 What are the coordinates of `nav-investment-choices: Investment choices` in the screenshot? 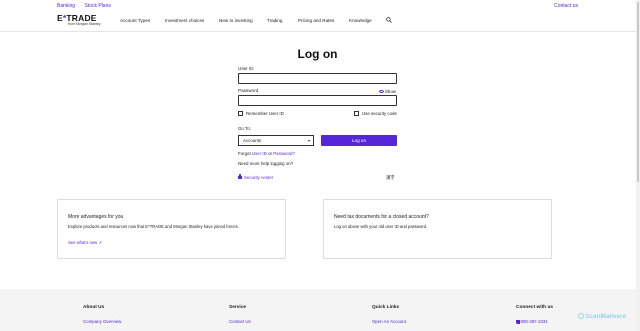 It's located at (184, 20).